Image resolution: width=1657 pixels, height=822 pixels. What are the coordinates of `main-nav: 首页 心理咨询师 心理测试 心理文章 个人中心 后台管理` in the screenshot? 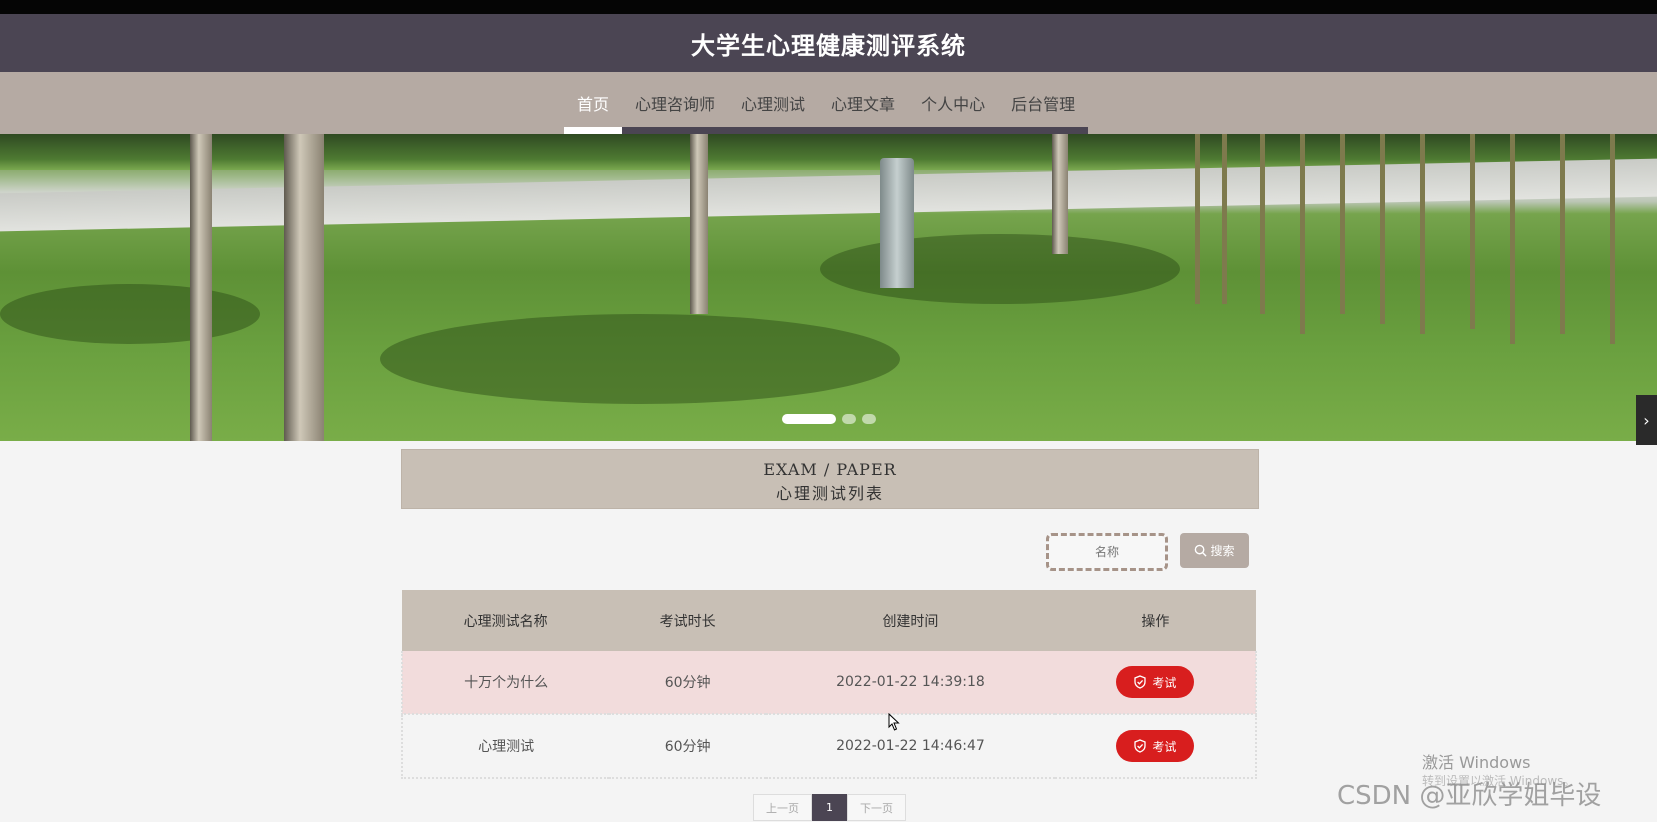 It's located at (828, 103).